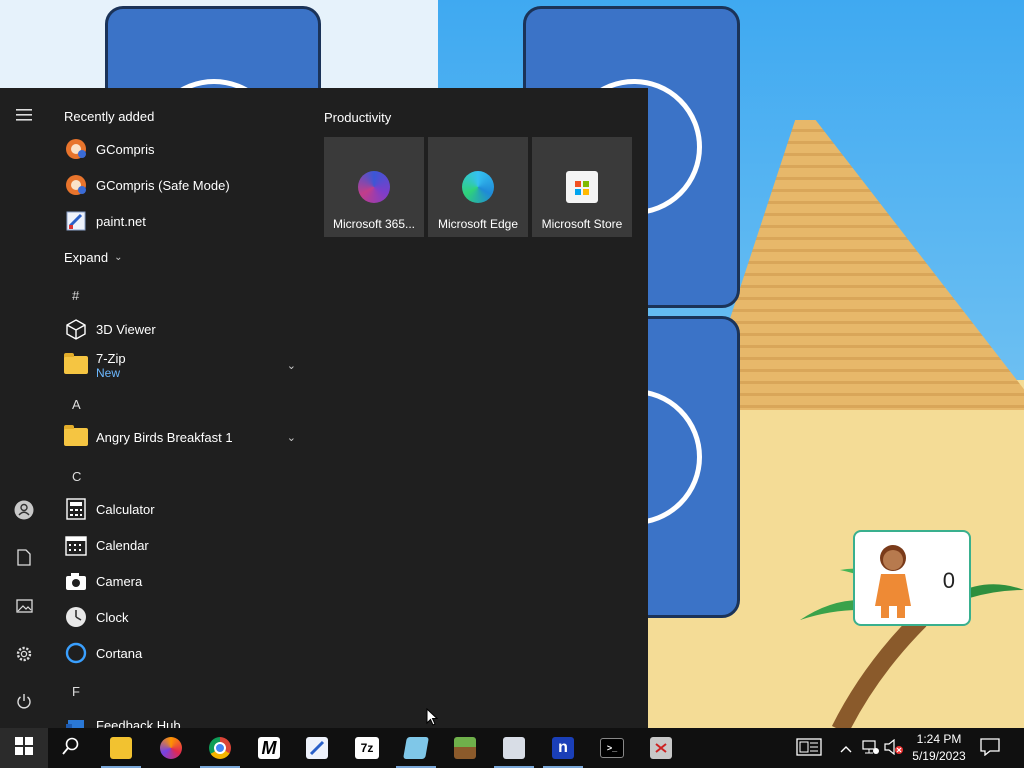 The height and width of the screenshot is (768, 1024). What do you see at coordinates (478, 224) in the screenshot?
I see `tile-label: Microsoft Edge` at bounding box center [478, 224].